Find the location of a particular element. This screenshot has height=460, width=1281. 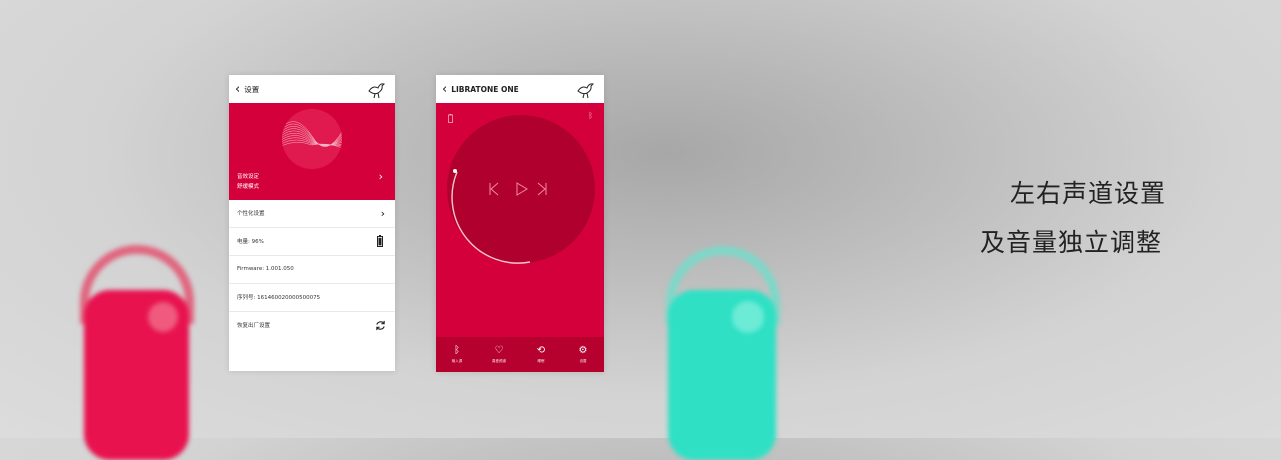

refresh-icon is located at coordinates (380, 325).